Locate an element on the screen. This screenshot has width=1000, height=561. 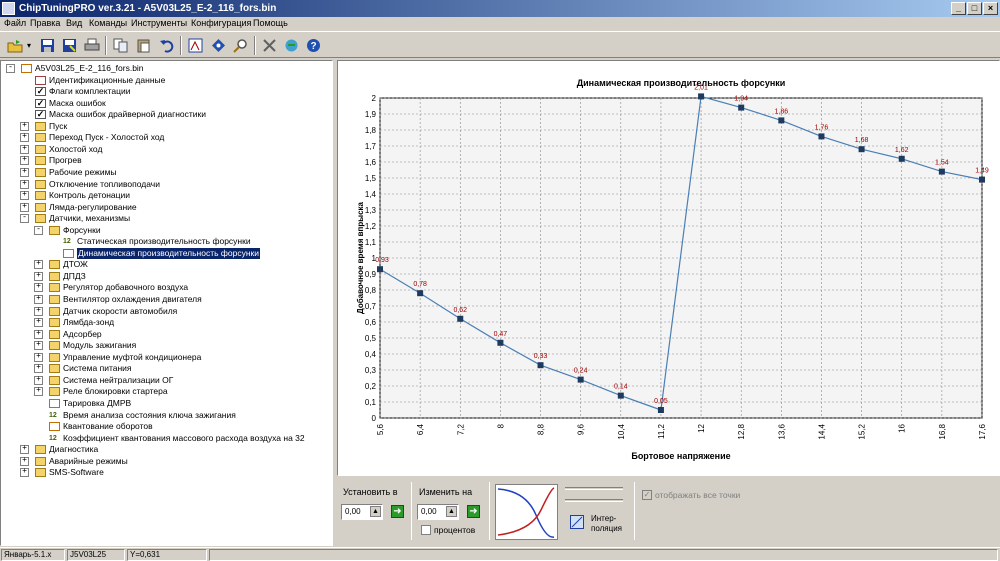
menu-commands: Команды is located at coordinates (108, 23).